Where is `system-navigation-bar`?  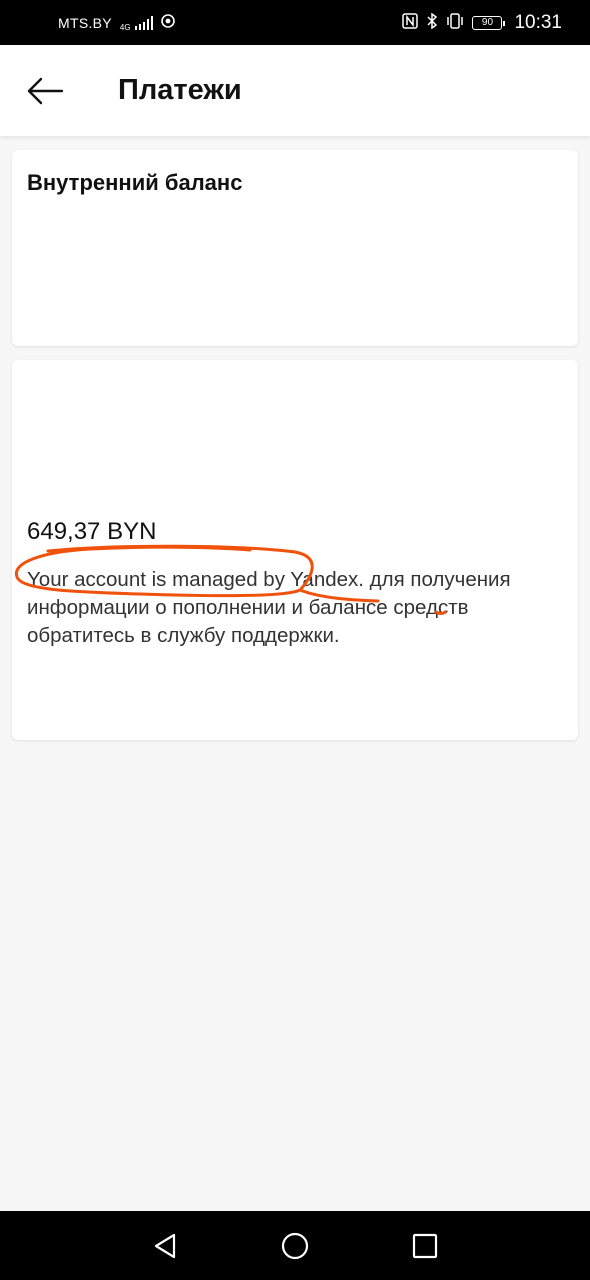 system-navigation-bar is located at coordinates (295, 1245).